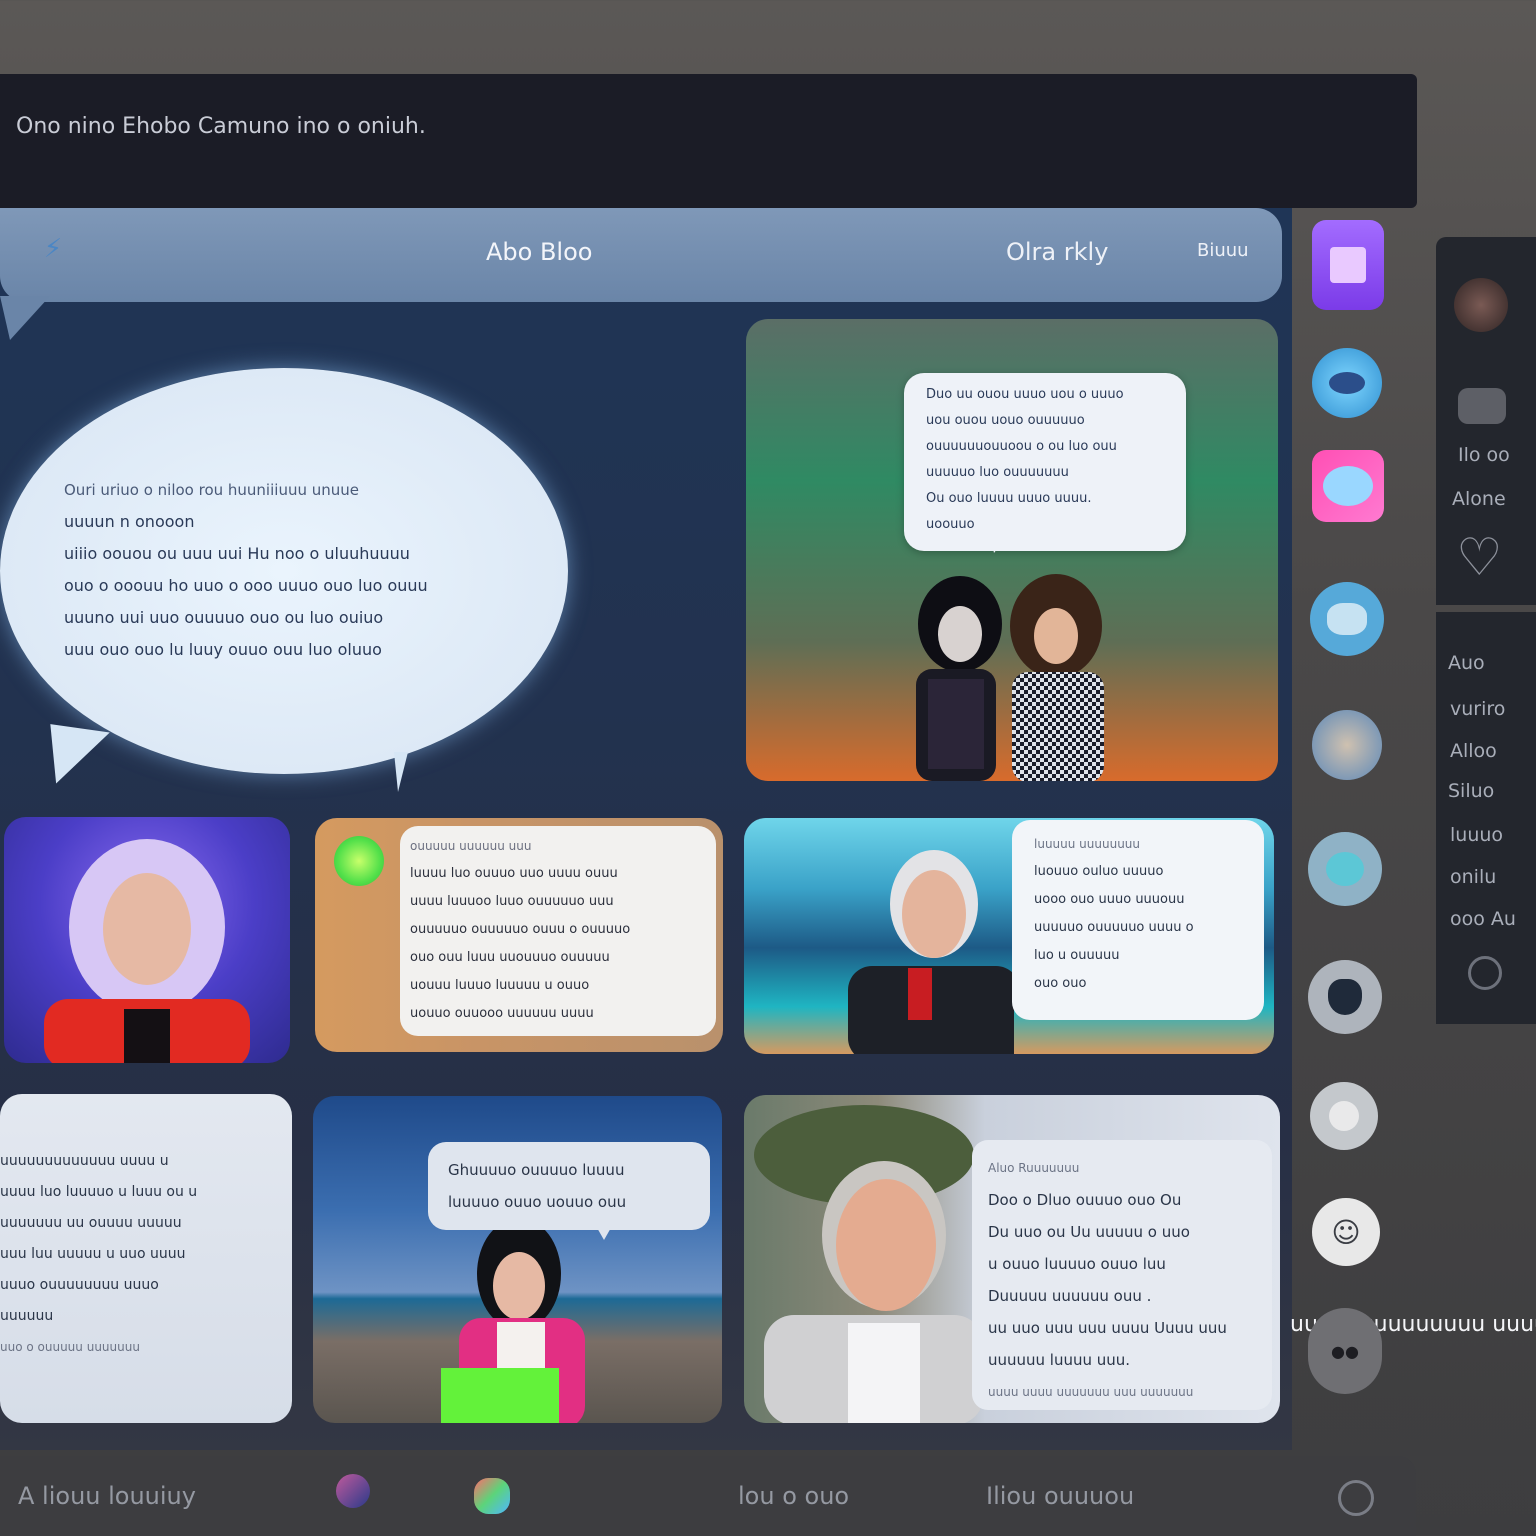 The width and height of the screenshot is (1536, 1536). What do you see at coordinates (867, 1264) in the screenshot?
I see `elder-portrait-illustration` at bounding box center [867, 1264].